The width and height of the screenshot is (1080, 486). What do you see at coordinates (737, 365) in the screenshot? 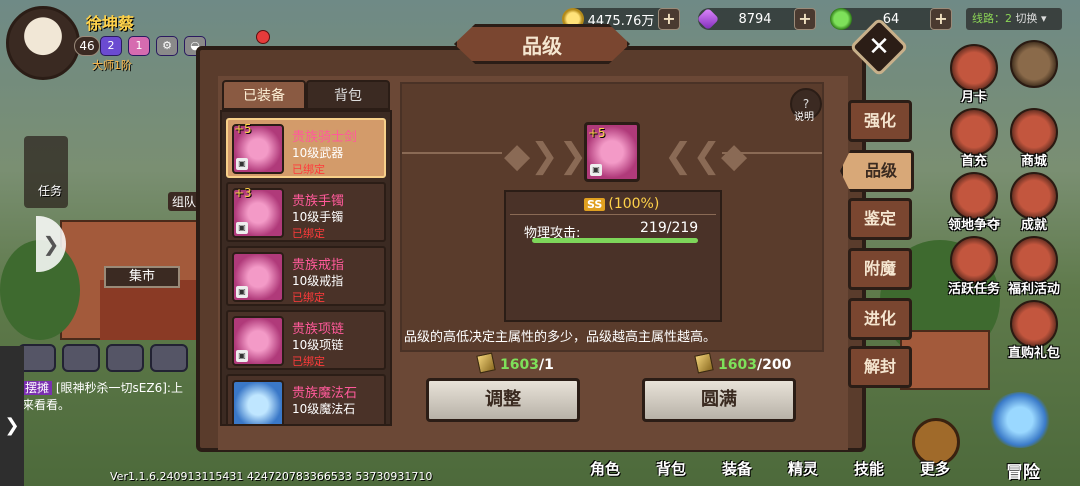
I see `perfect-cost-have: 1603` at bounding box center [737, 365].